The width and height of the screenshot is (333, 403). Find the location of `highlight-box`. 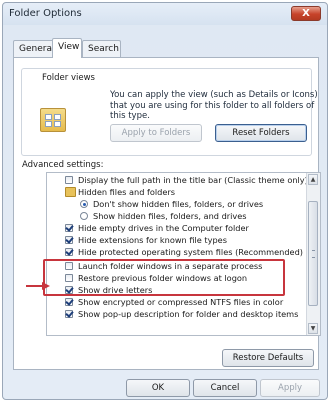

highlight-box is located at coordinates (164, 277).